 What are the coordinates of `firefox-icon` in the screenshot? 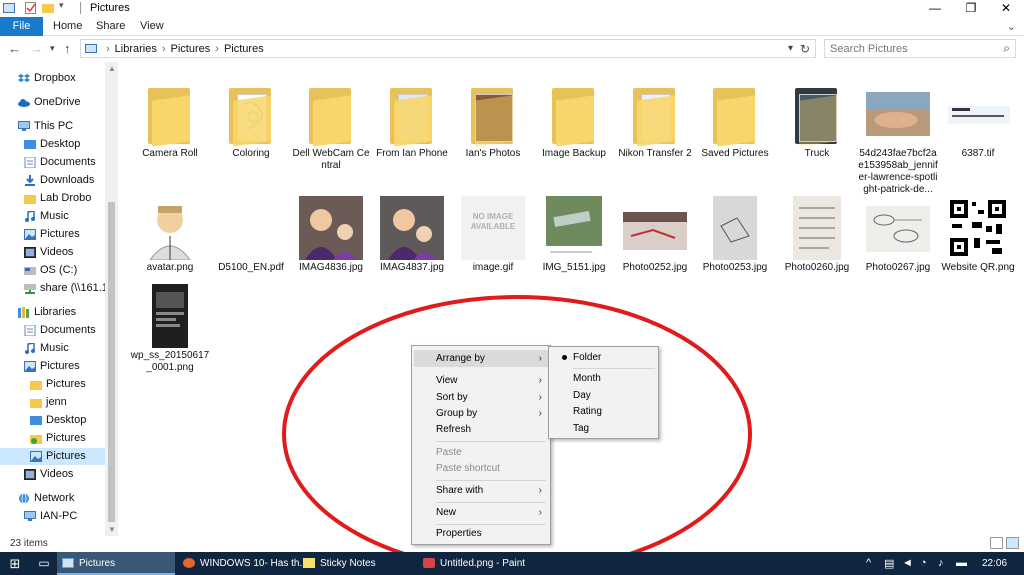 It's located at (189, 563).